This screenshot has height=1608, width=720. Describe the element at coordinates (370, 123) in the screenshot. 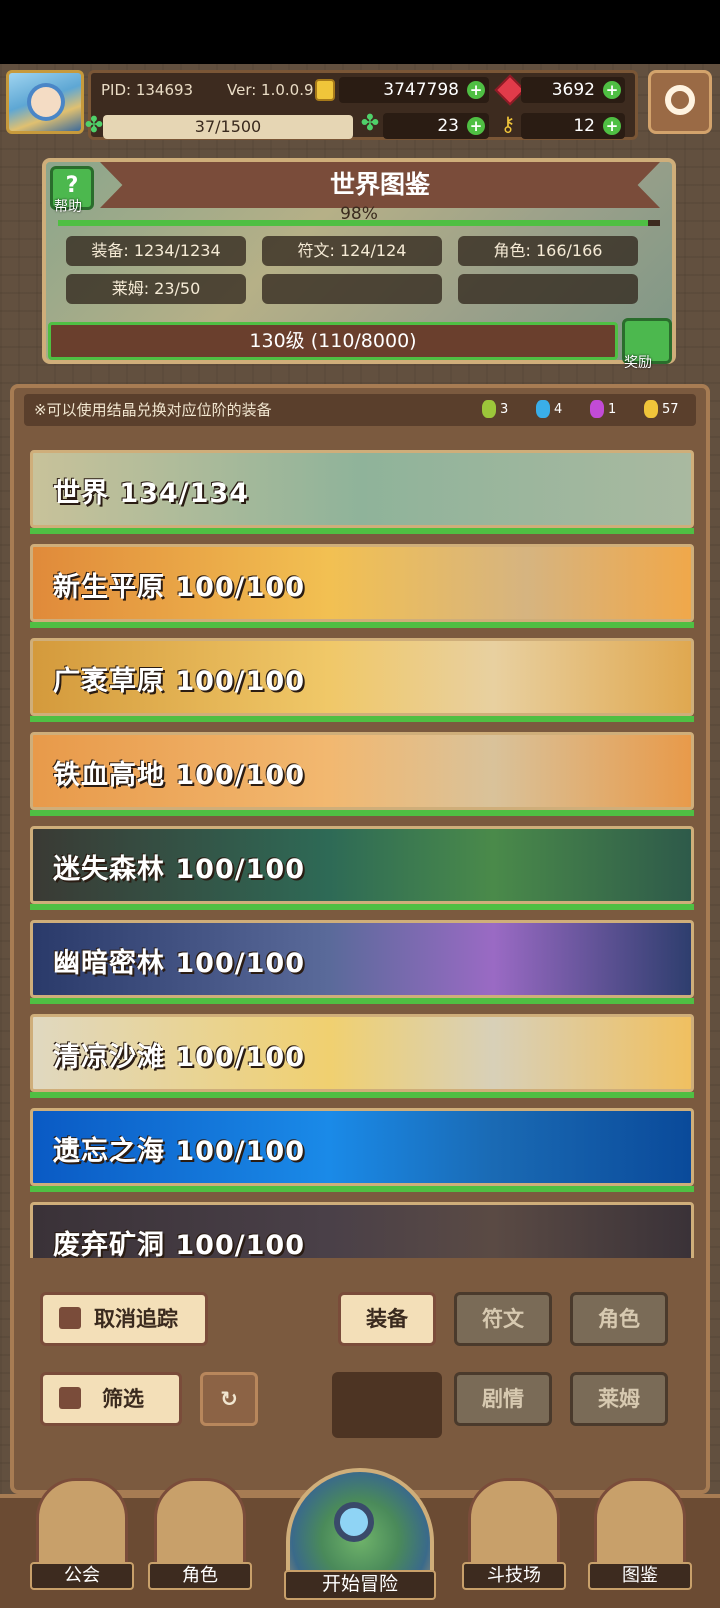

I see `clover-icon: ✤` at that location.